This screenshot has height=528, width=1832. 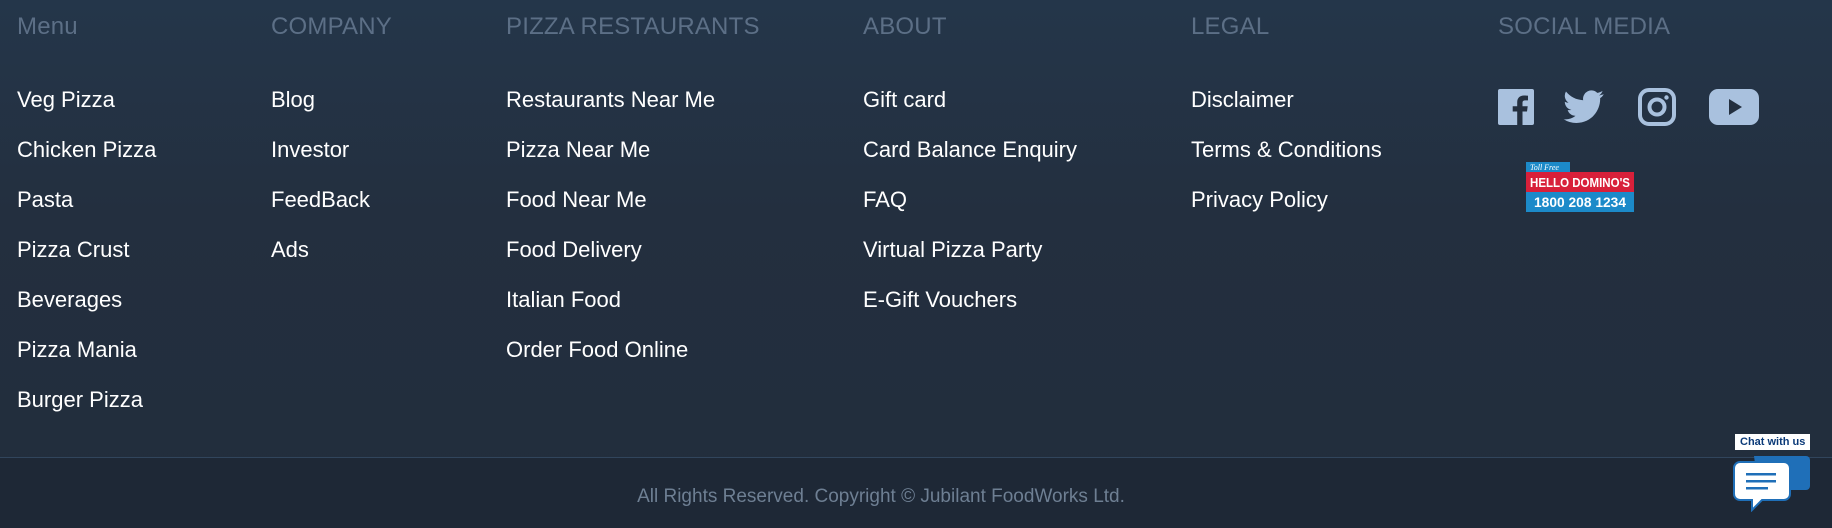 I want to click on about-link-e-gift-vouchers: E-Gift Vouchers, so click(x=970, y=311).